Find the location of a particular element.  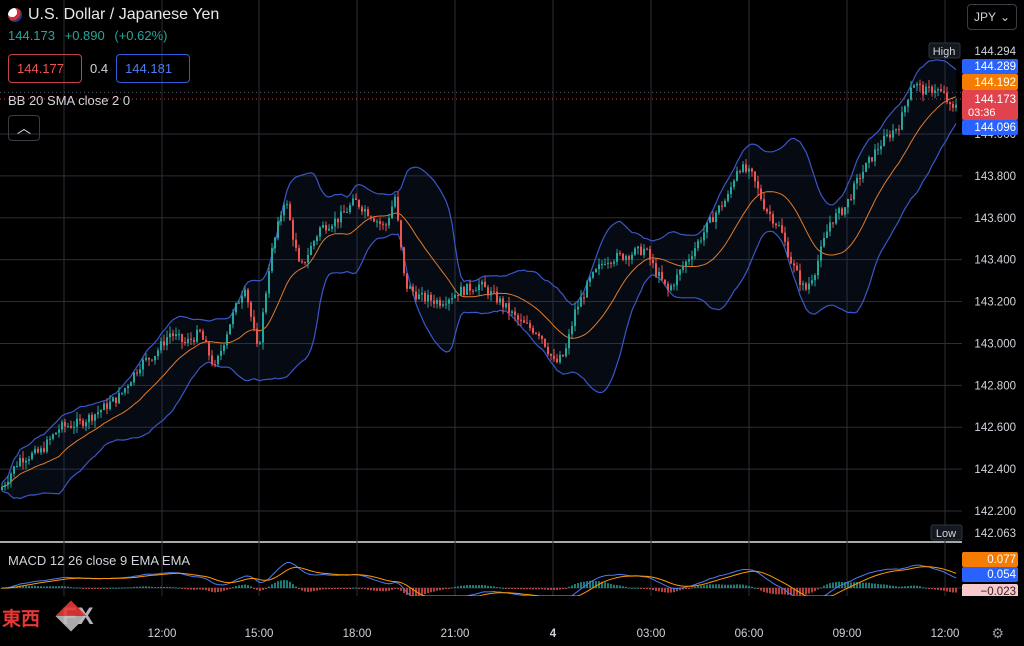

bb-indicator-label: BB 20 SMA close 2 0 is located at coordinates (69, 100).